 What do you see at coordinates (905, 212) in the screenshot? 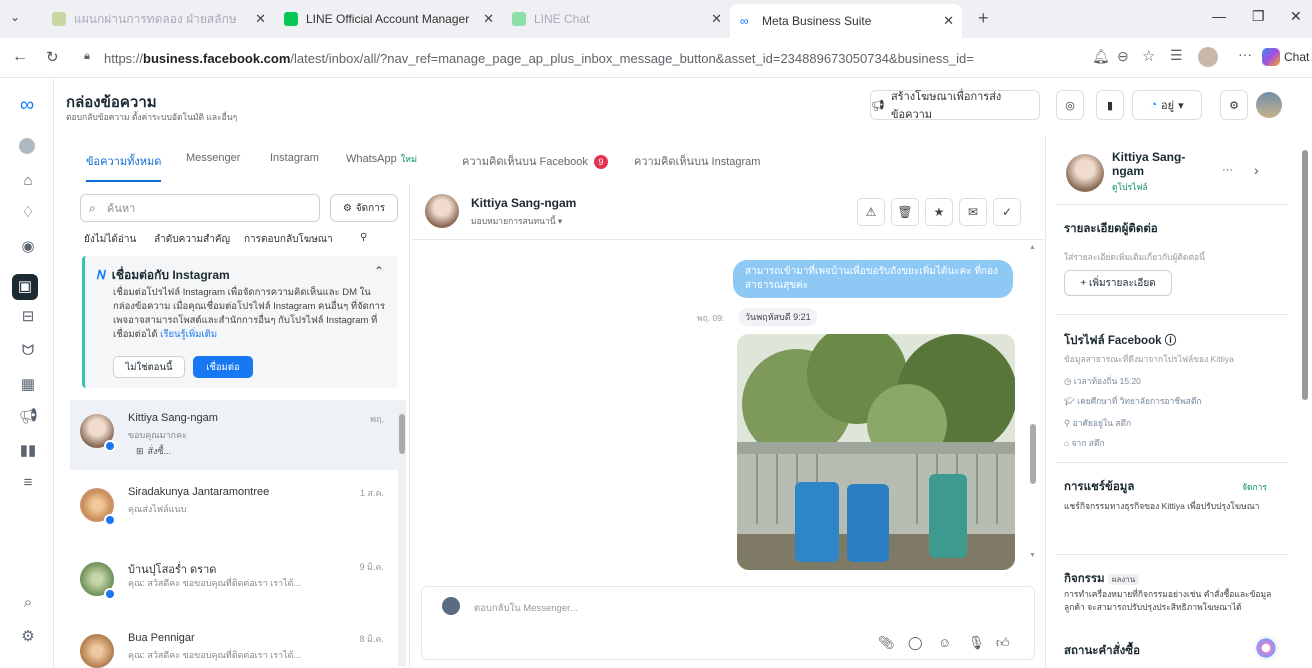
I see `delete-button: 🗑︎` at bounding box center [905, 212].